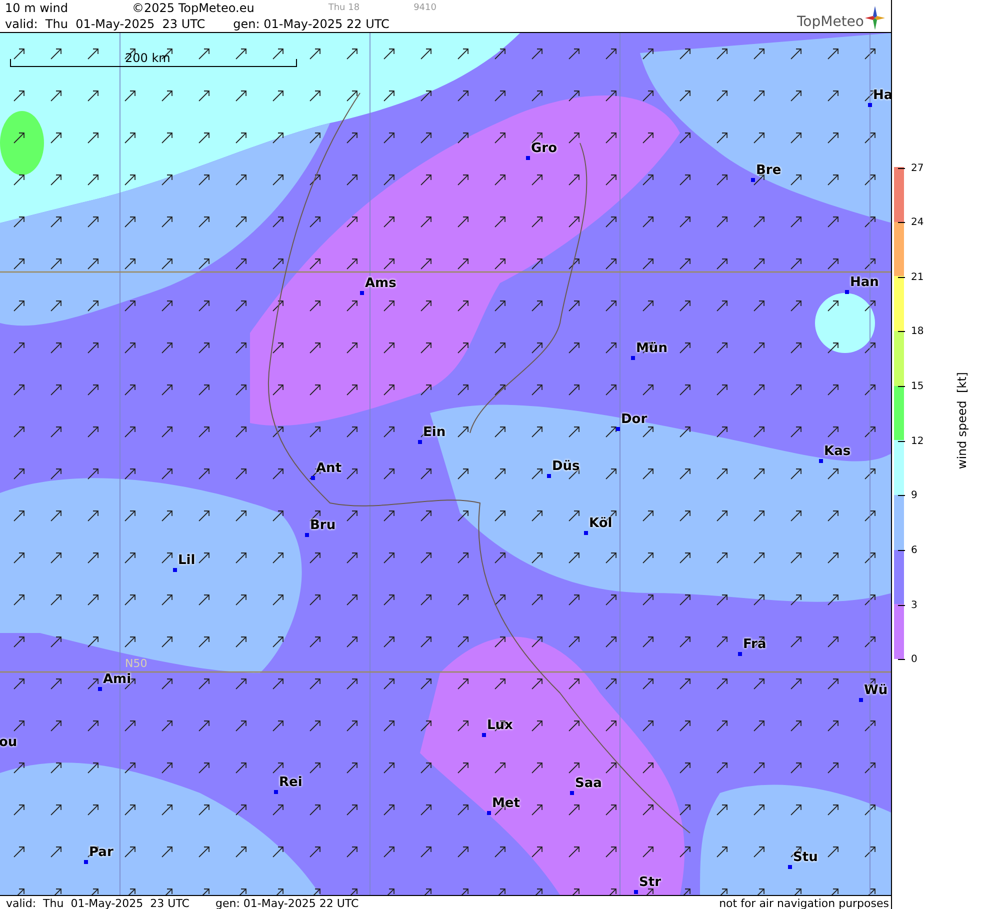  What do you see at coordinates (805, 857) in the screenshot?
I see `city-label: Stu` at bounding box center [805, 857].